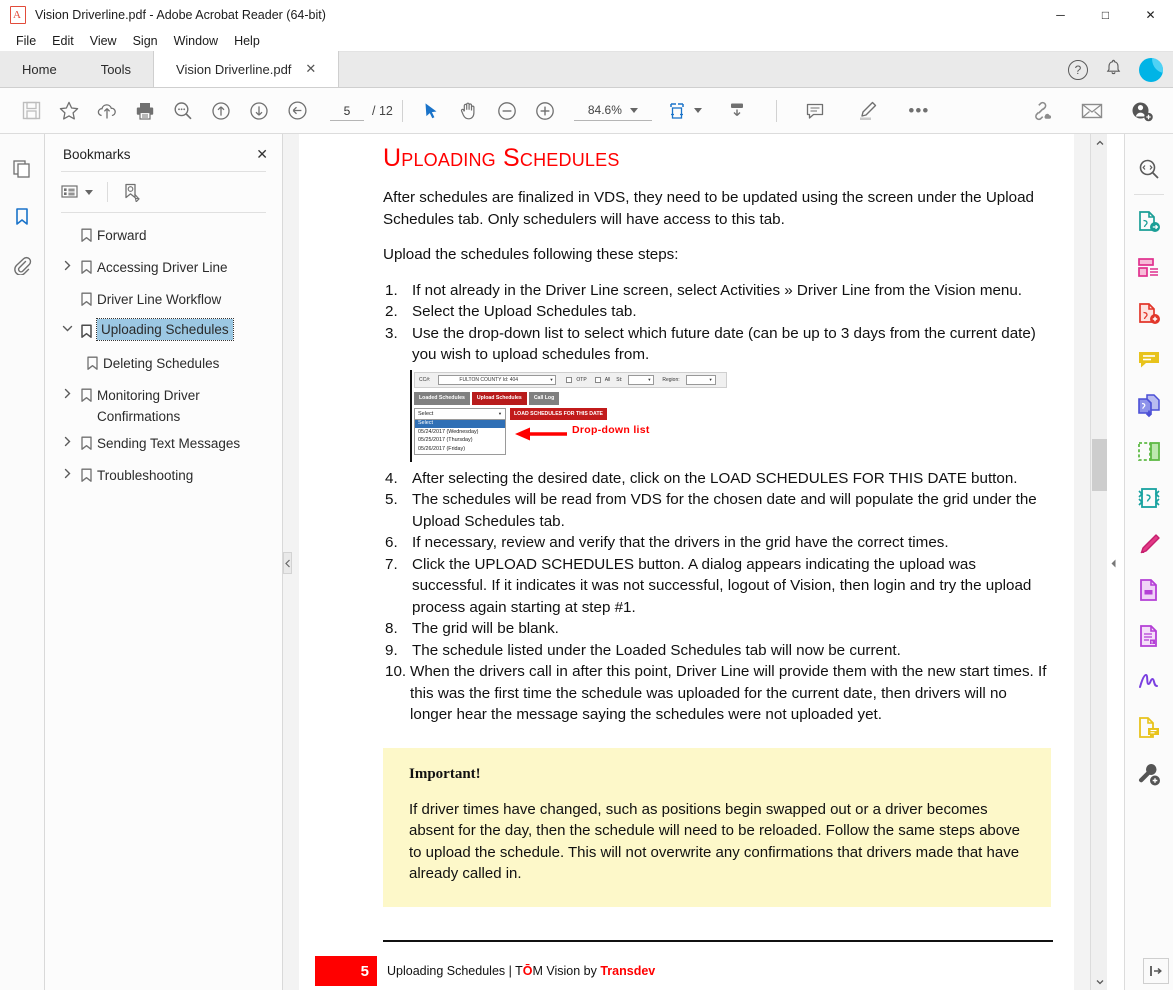  Describe the element at coordinates (1149, 774) in the screenshot. I see `more-tools-icon` at that location.